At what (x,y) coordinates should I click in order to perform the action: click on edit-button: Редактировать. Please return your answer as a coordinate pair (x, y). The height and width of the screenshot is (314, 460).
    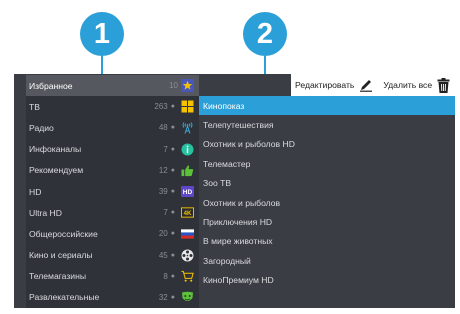
    Looking at the image, I should click on (332, 85).